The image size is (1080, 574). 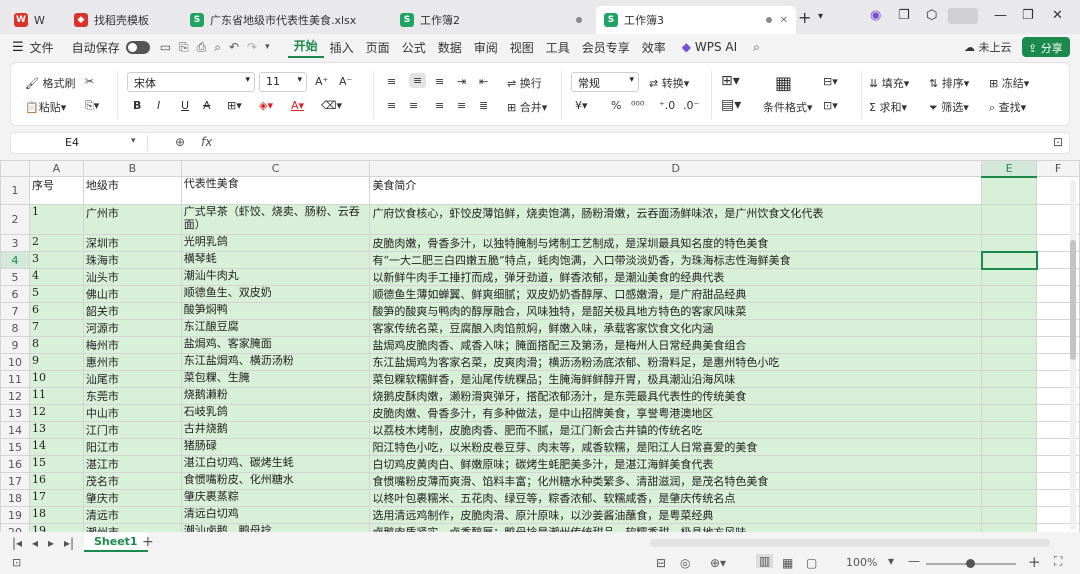 I want to click on cell-city: 广州市, so click(x=132, y=219).